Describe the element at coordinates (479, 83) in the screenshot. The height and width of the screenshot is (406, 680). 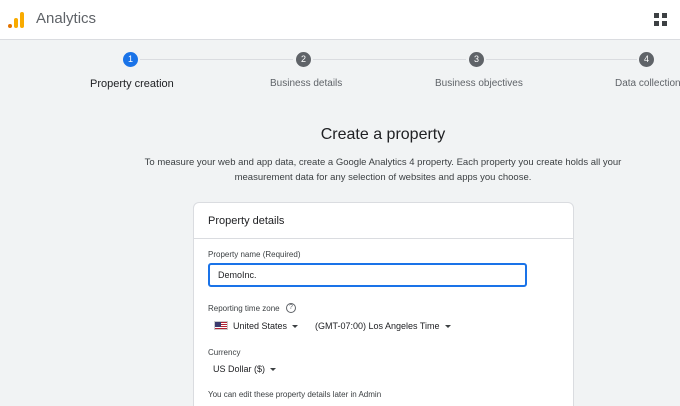
I see `step-3-label: Business objectives` at that location.